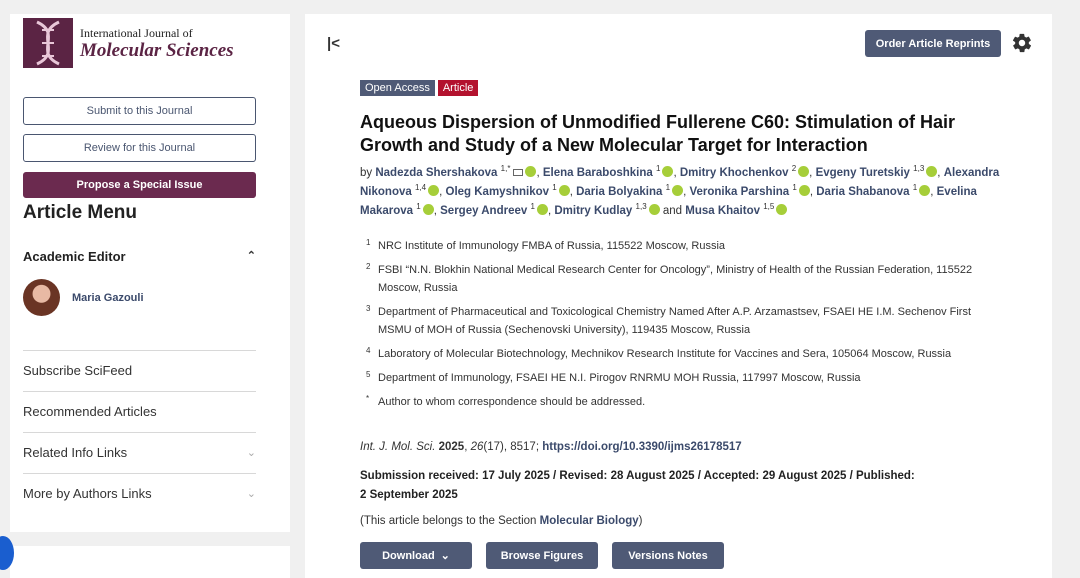 The image size is (1080, 578). What do you see at coordinates (672, 211) in the screenshot?
I see `and-label: and` at bounding box center [672, 211].